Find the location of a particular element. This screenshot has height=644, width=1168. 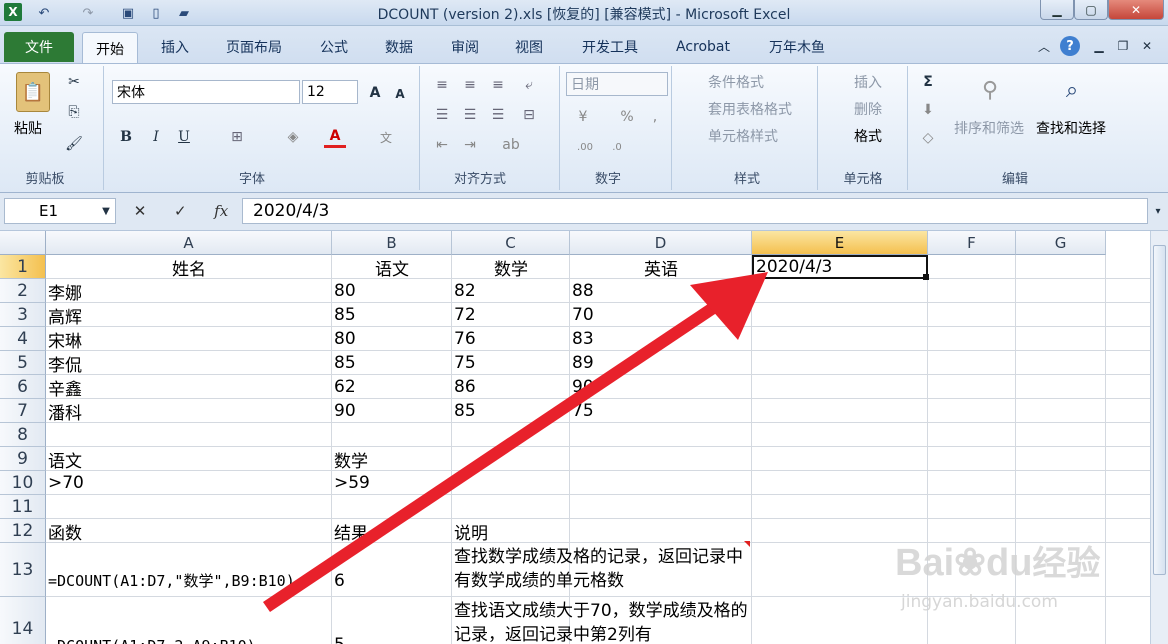

arrow-head is located at coordinates (729, 306).